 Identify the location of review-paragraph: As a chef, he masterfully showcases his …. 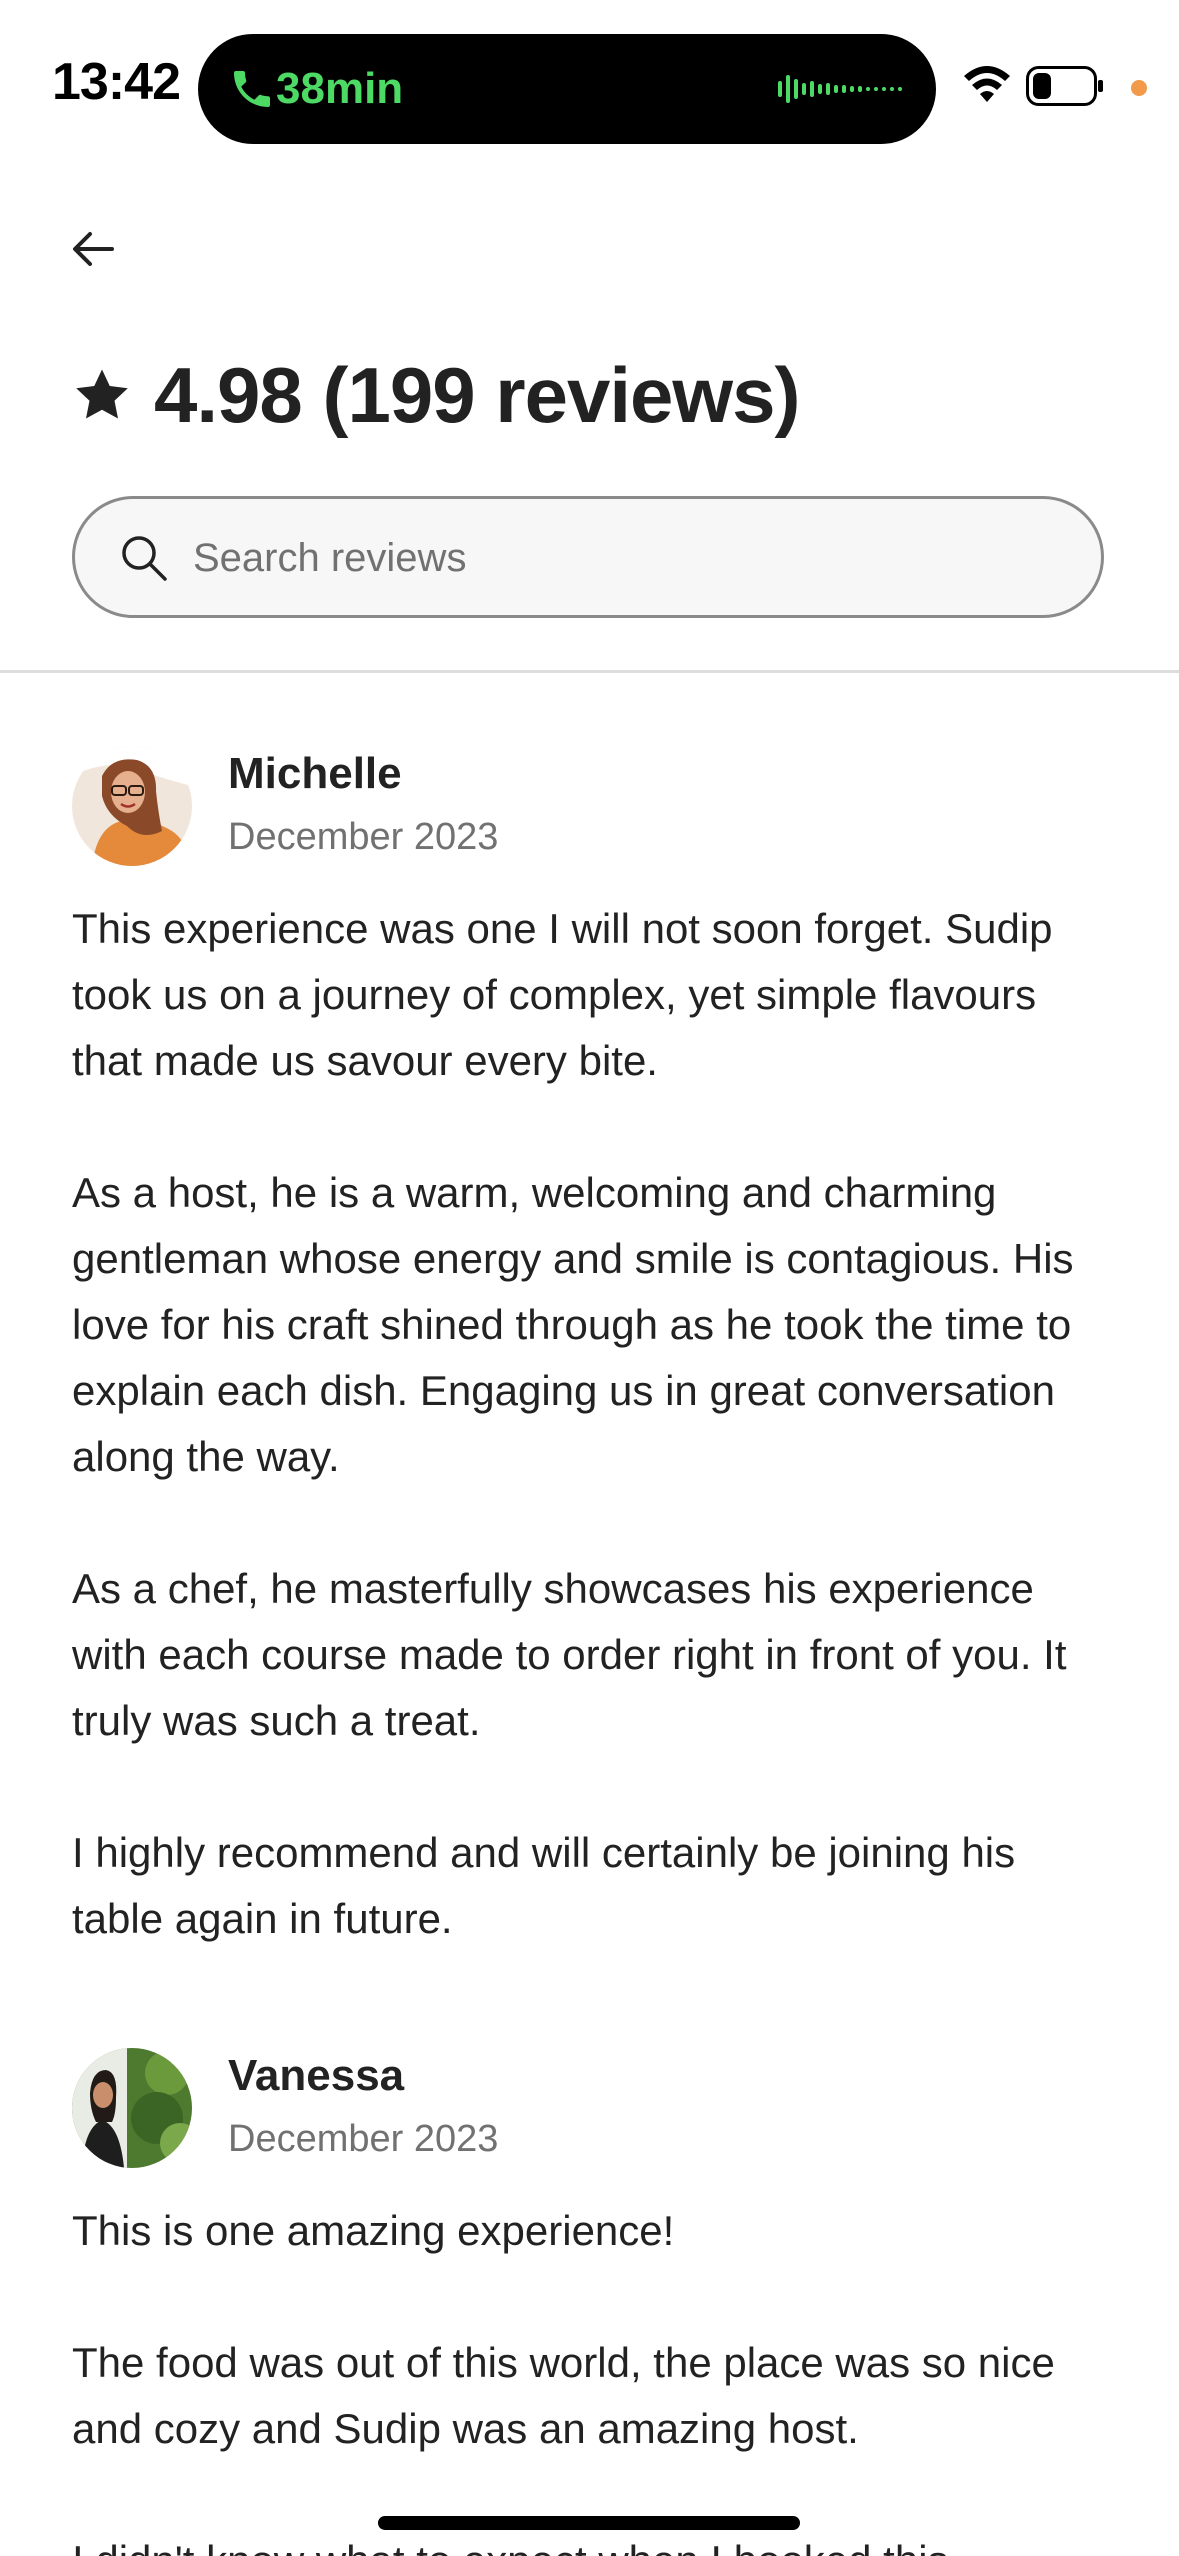
(569, 1654).